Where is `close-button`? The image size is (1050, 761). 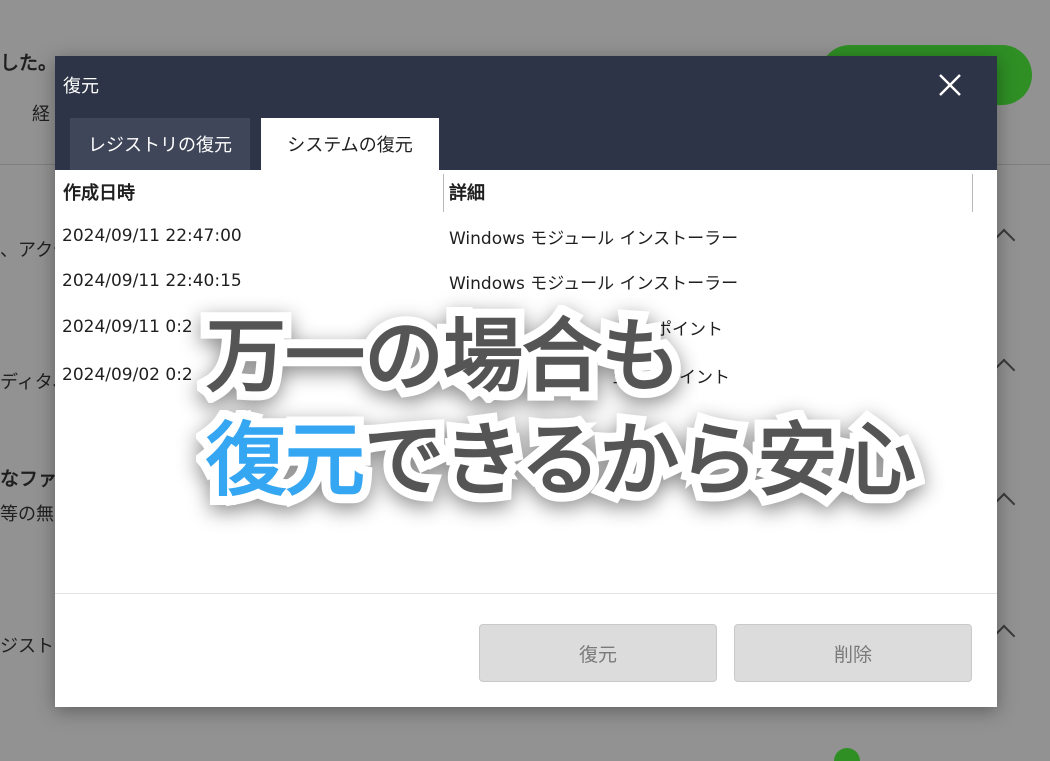
close-button is located at coordinates (950, 85).